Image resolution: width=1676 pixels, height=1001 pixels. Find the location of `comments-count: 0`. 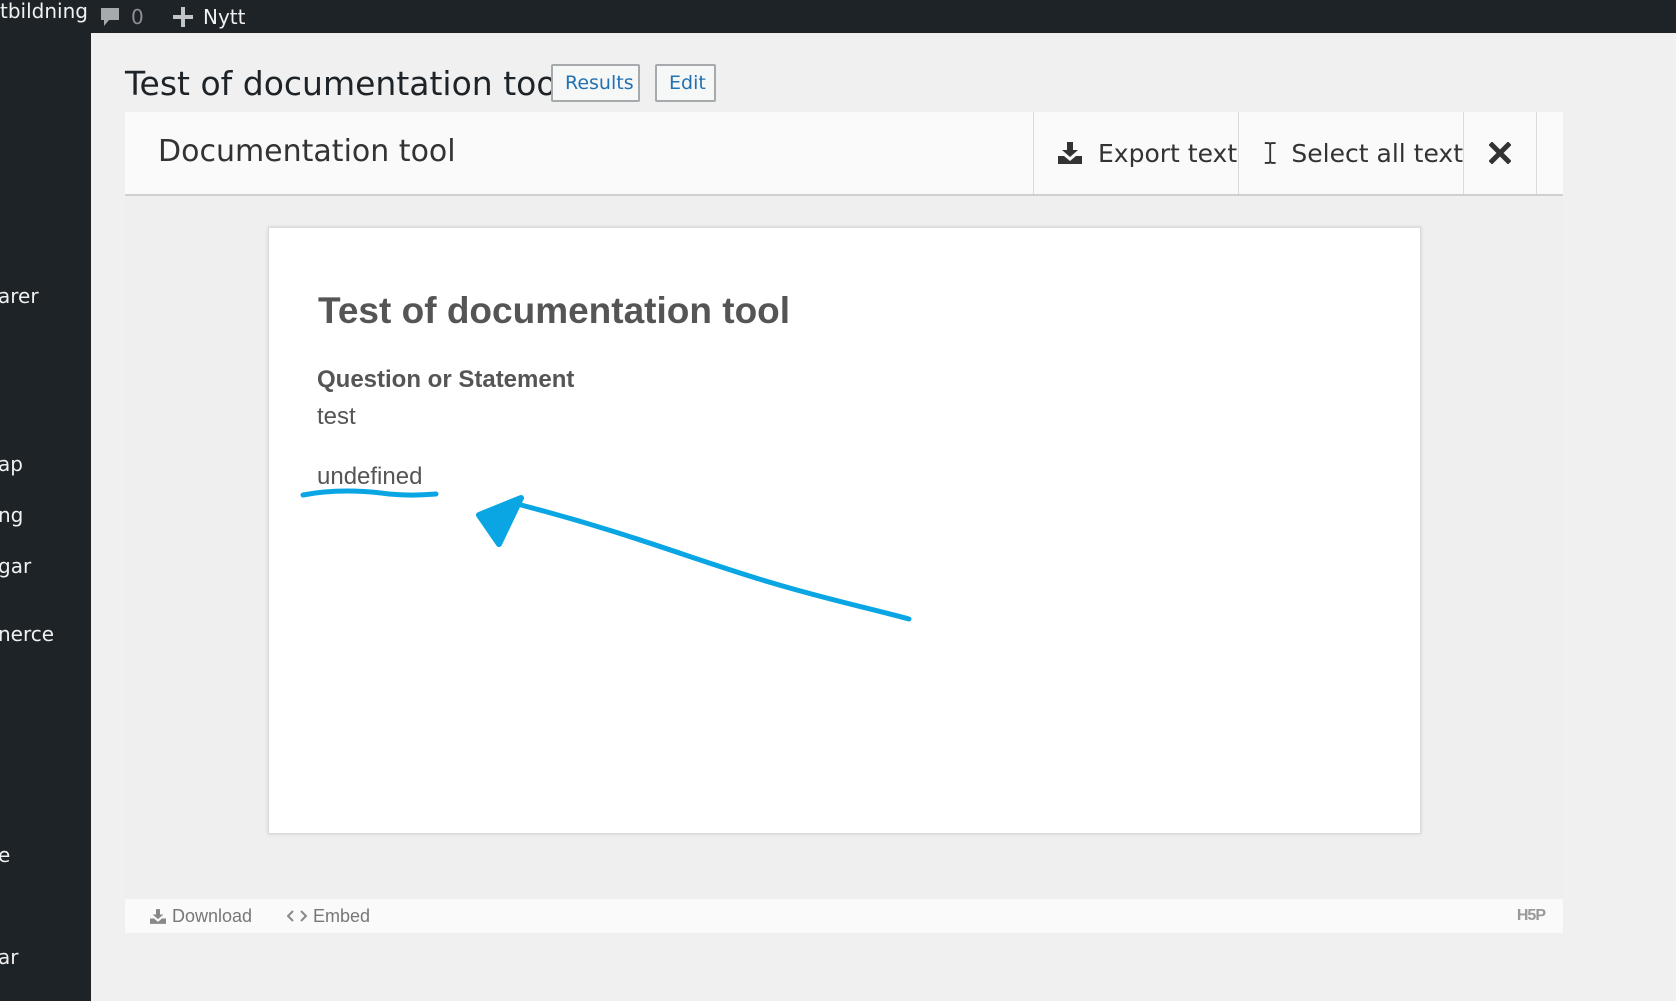

comments-count: 0 is located at coordinates (137, 16).